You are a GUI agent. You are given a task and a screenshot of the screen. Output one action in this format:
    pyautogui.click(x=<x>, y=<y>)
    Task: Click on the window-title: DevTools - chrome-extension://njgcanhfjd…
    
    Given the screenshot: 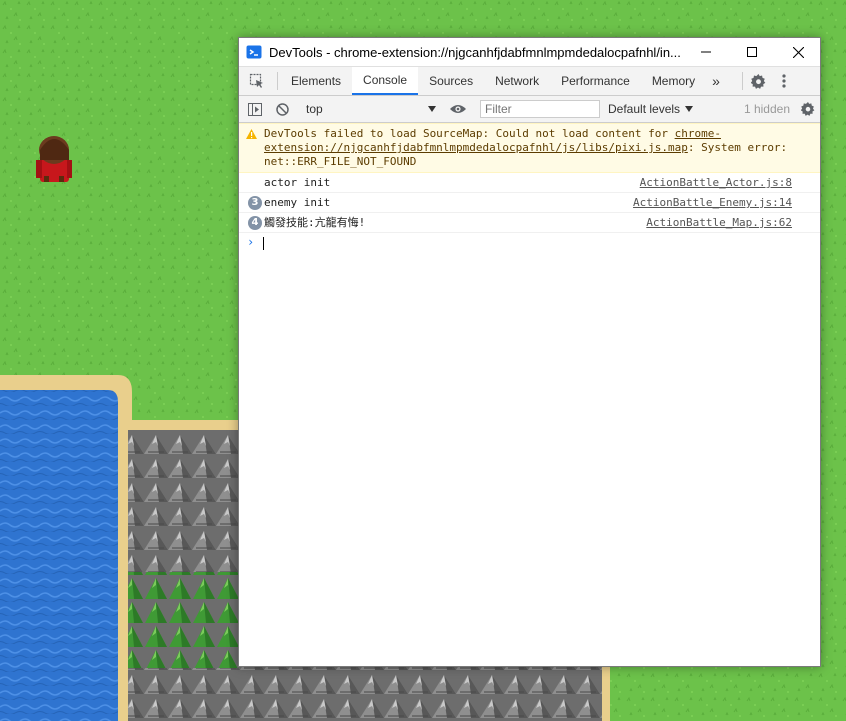 What is the action you would take?
    pyautogui.click(x=475, y=52)
    